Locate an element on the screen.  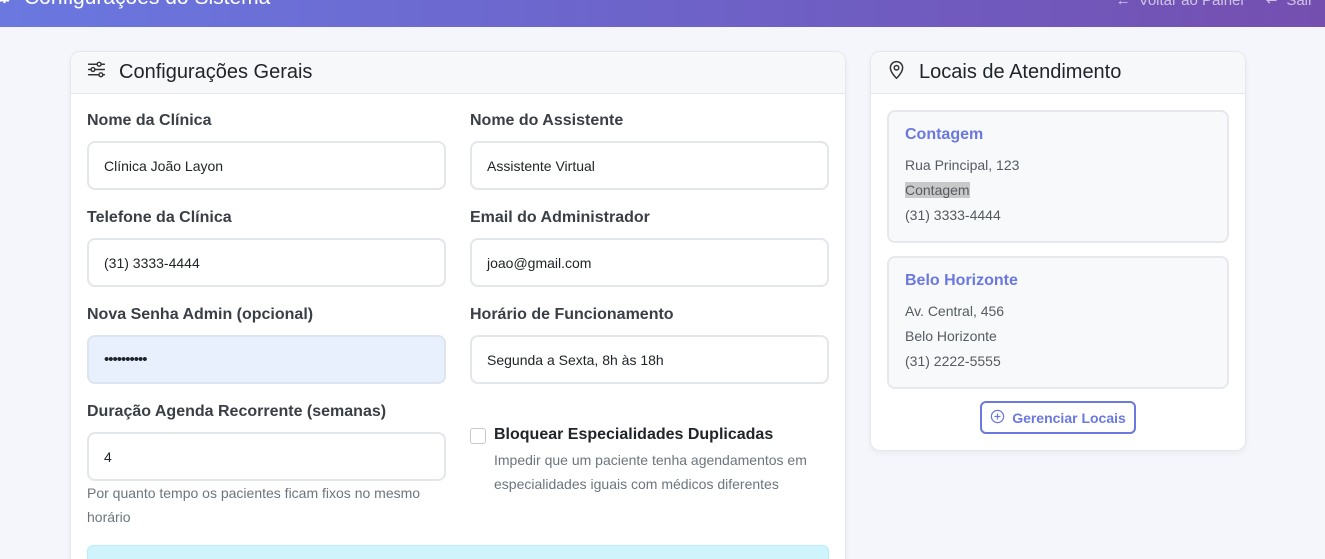
recurring-duration-group: Duração Agenda Recorrente (semanas) is located at coordinates (236, 412).